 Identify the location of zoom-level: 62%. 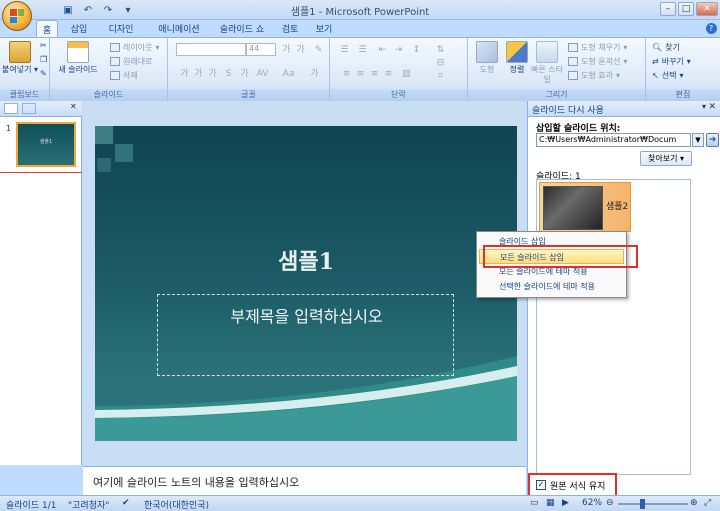
(592, 503).